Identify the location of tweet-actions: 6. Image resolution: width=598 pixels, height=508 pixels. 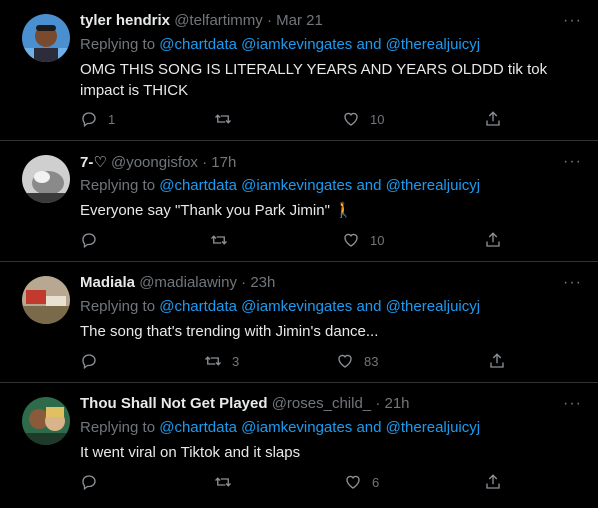
(300, 483).